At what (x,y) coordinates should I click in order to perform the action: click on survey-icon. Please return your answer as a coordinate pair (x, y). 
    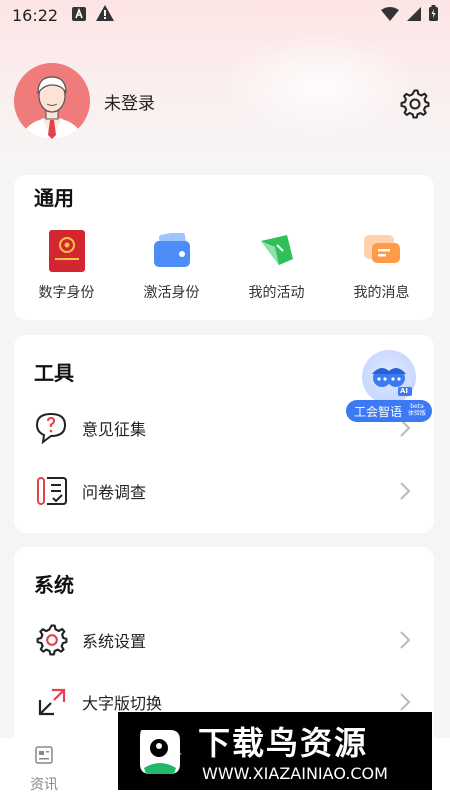
    Looking at the image, I should click on (52, 491).